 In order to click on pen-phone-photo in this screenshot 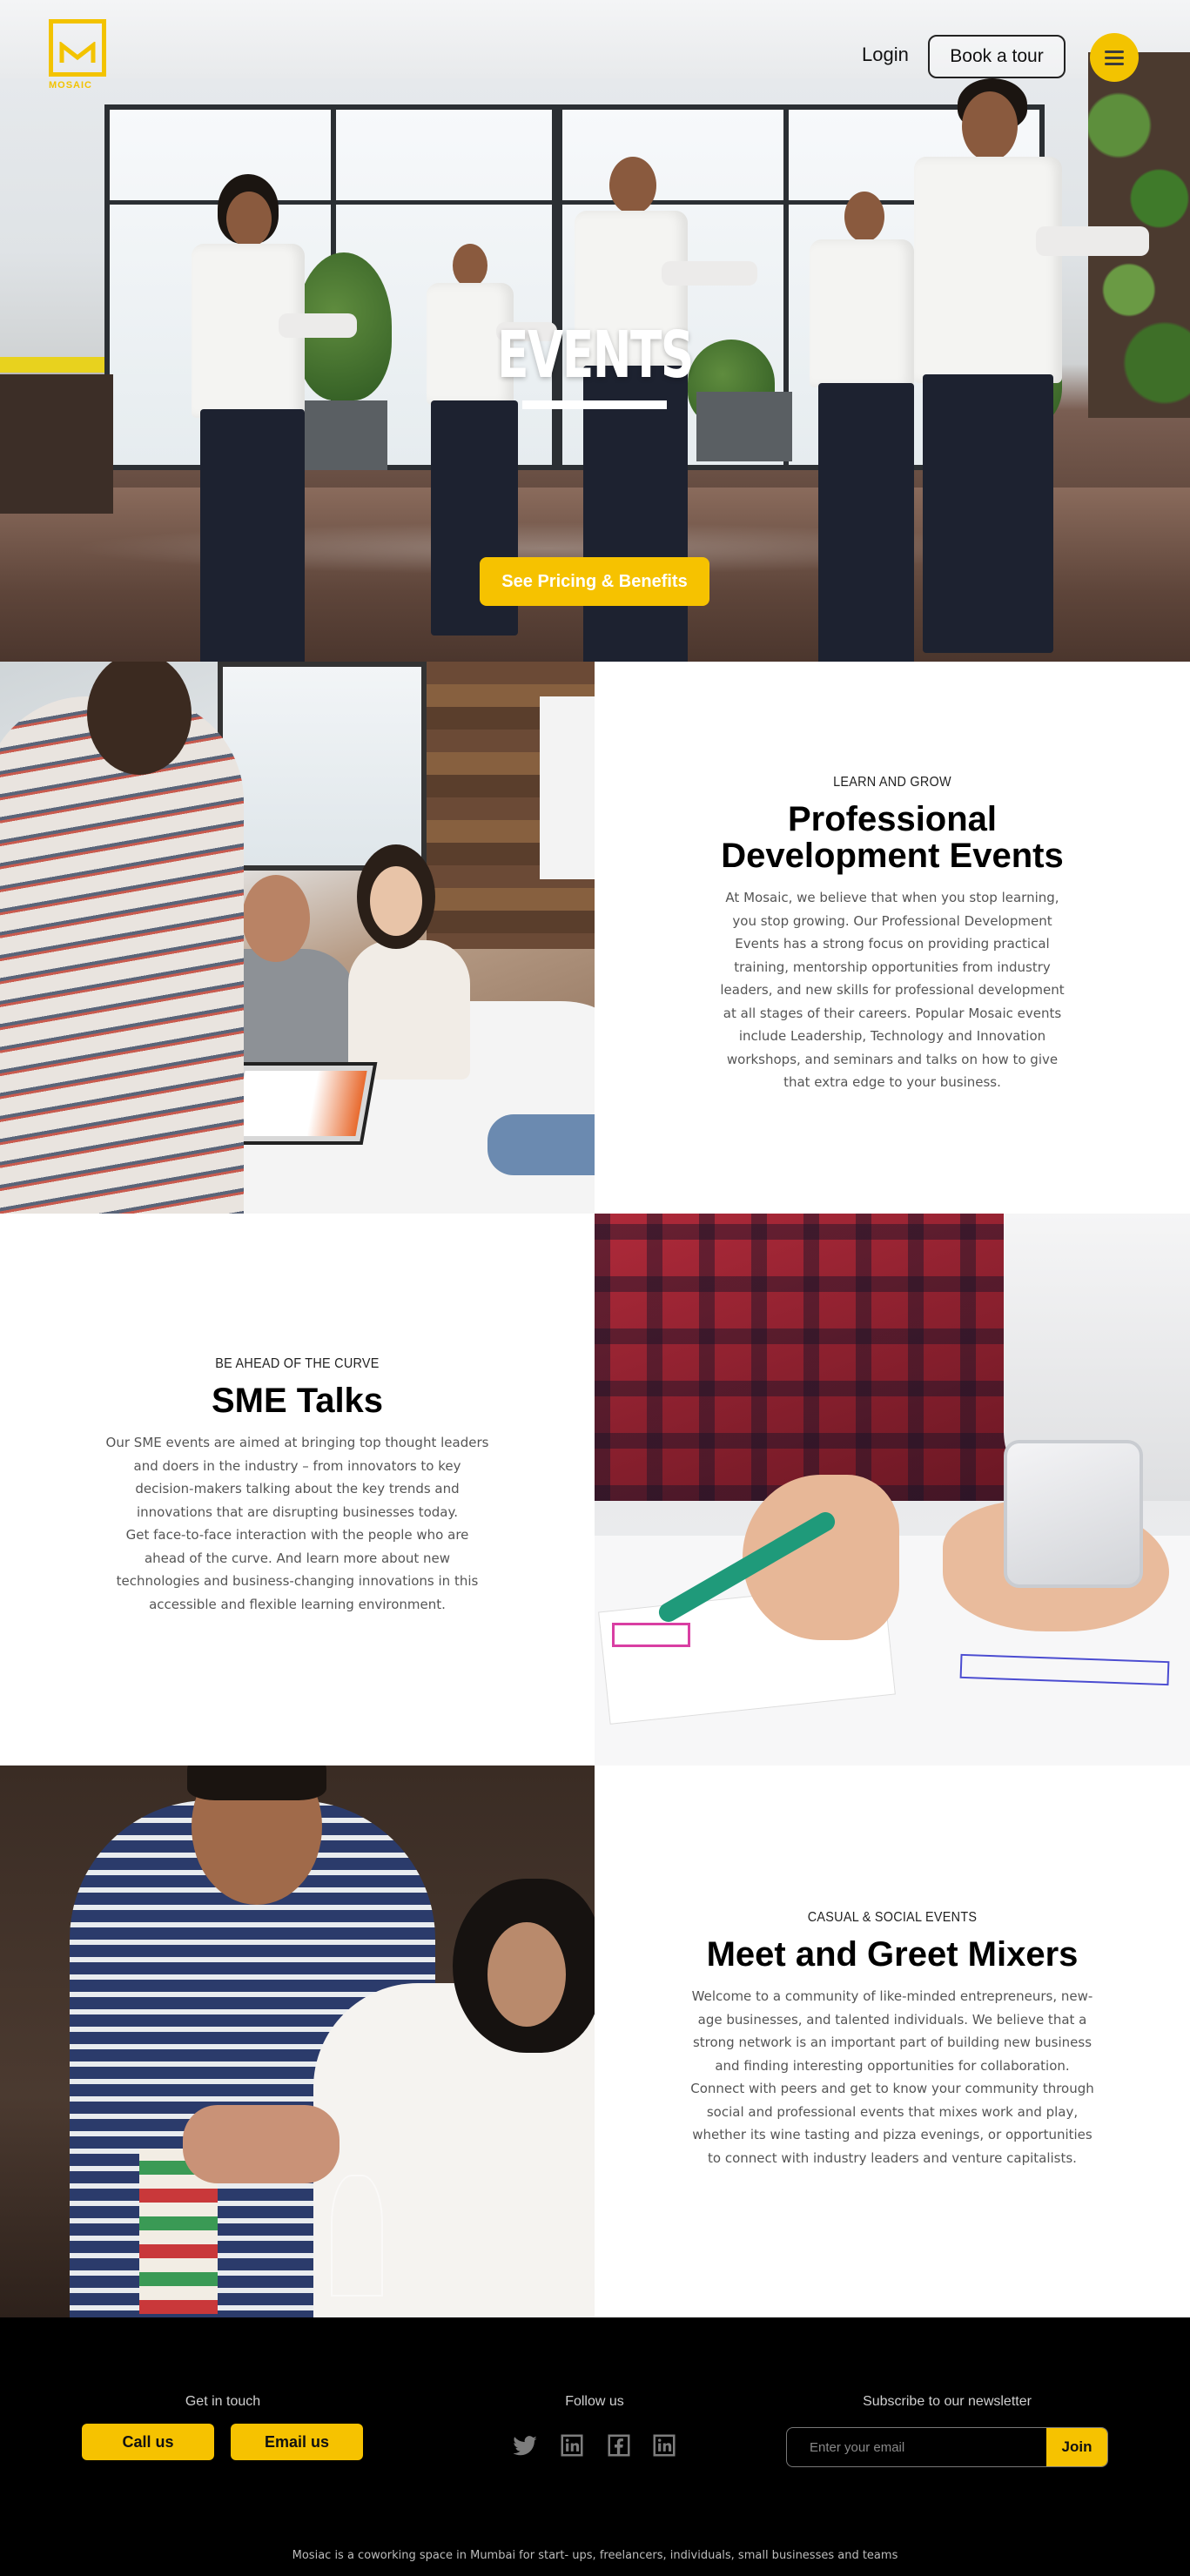, I will do `click(892, 1490)`.